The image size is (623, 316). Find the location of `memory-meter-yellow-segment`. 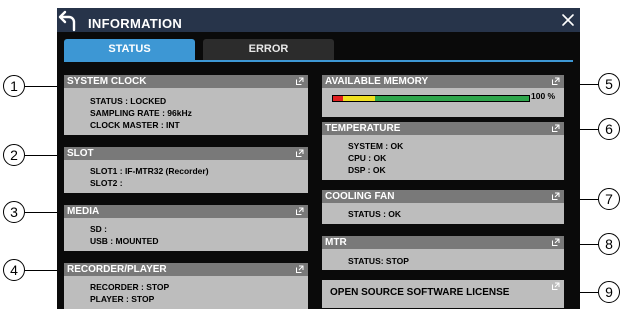

memory-meter-yellow-segment is located at coordinates (359, 98).